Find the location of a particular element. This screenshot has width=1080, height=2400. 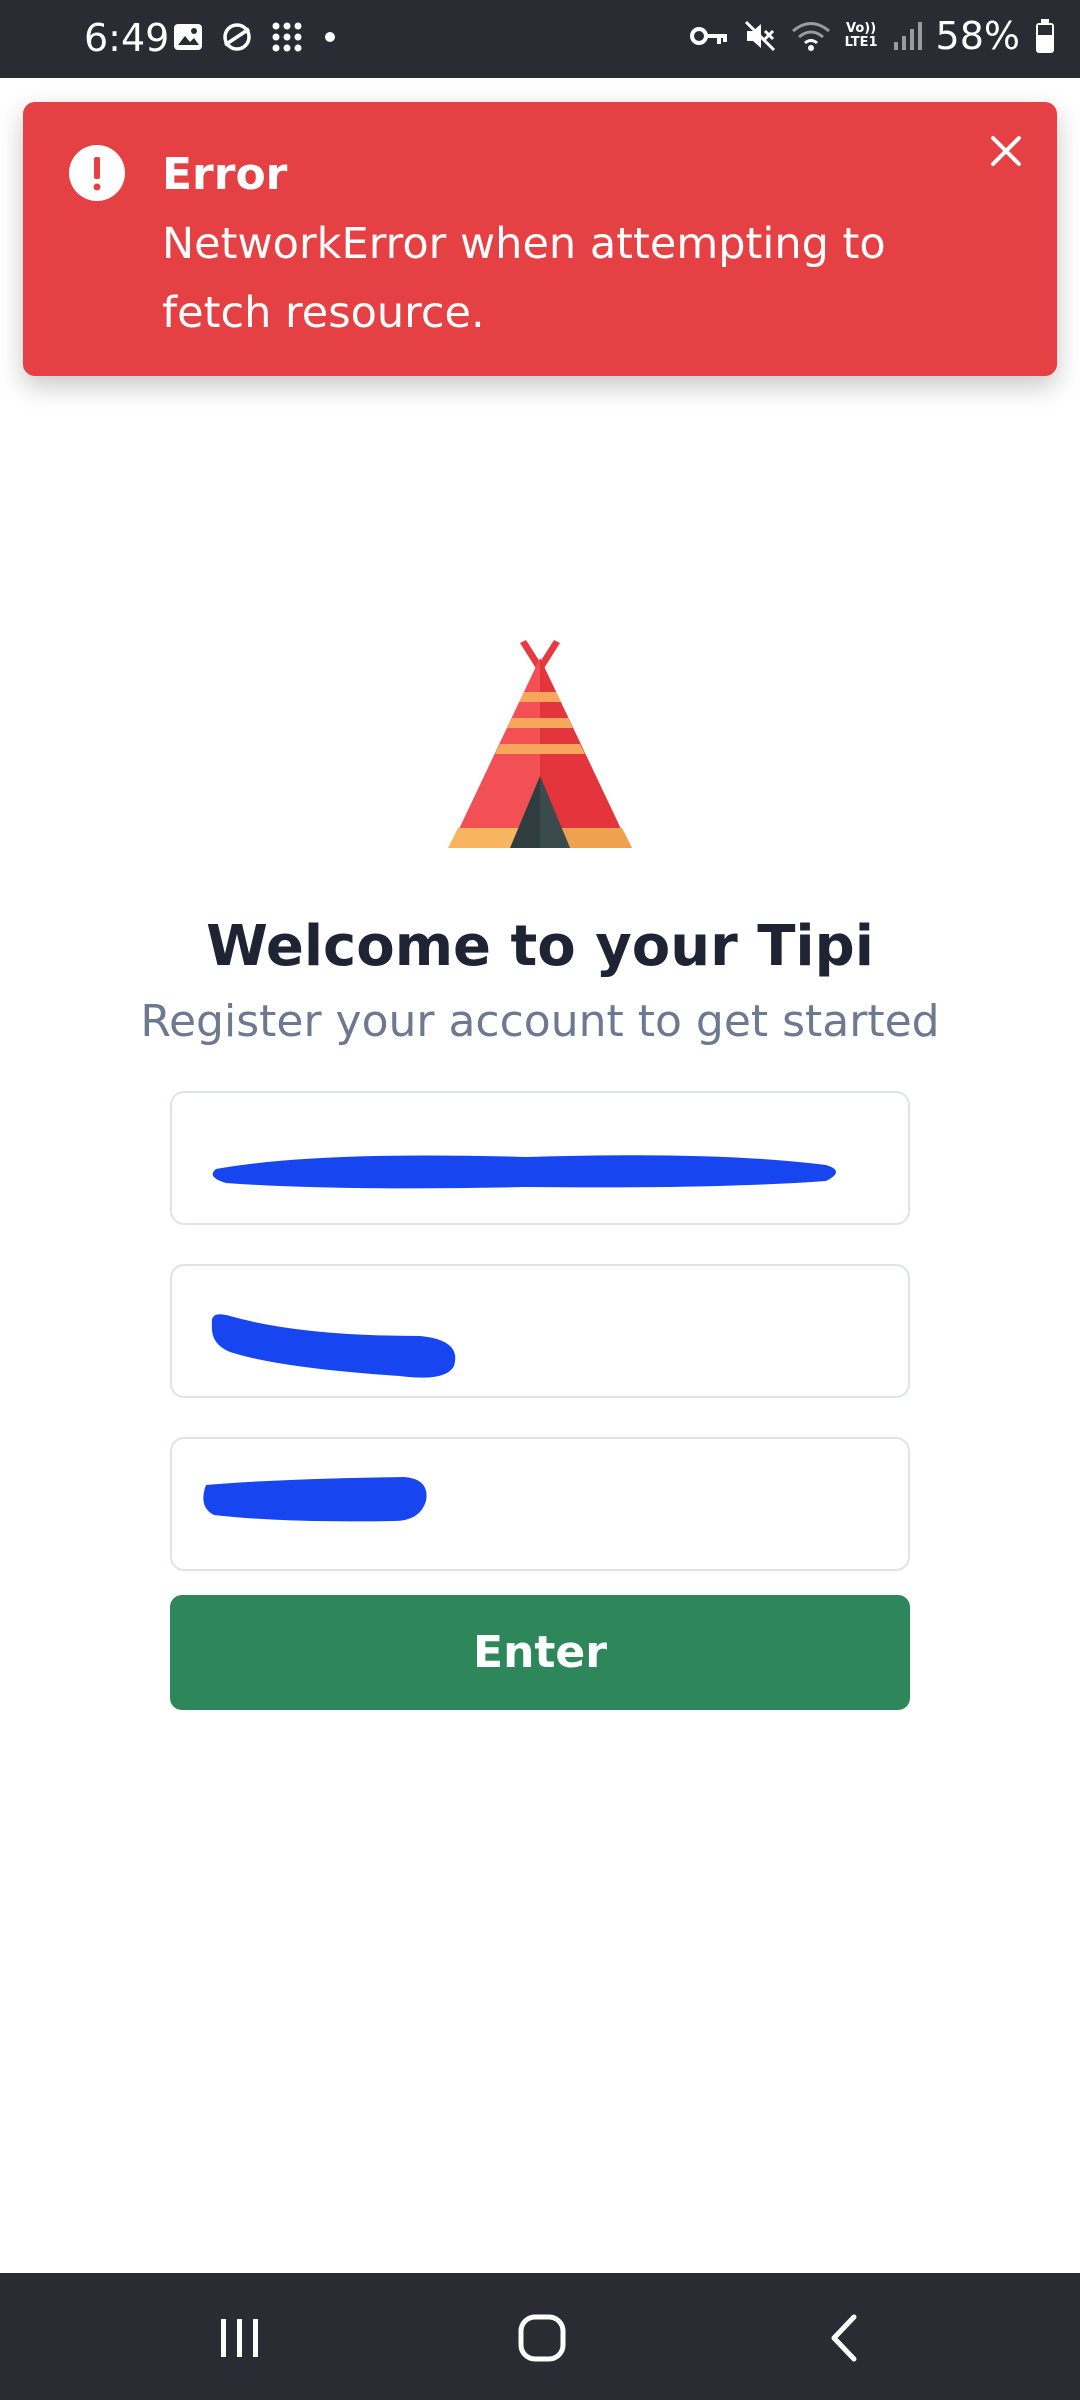

status-right-icons: Vo)) LTE1 58% is located at coordinates (872, 36).